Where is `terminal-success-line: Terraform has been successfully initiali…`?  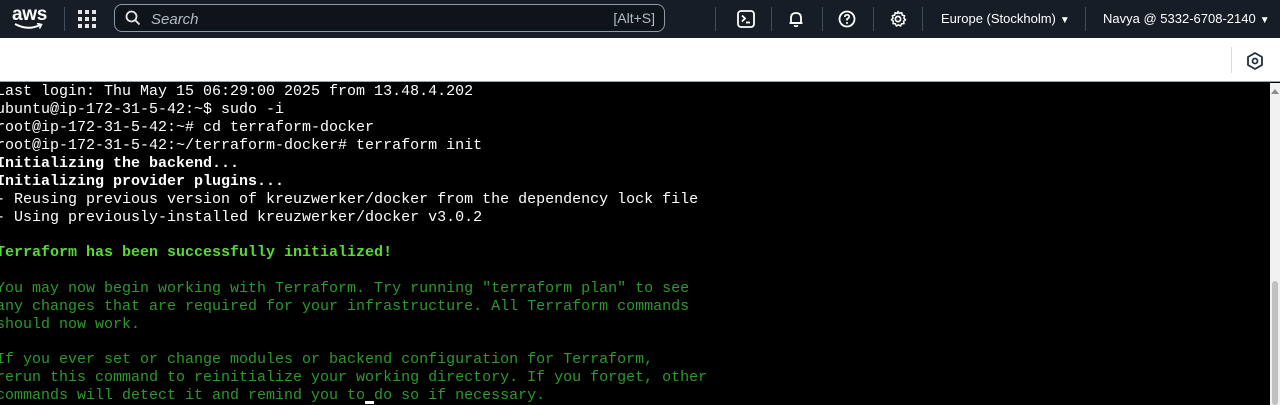
terminal-success-line: Terraform has been successfully initiali… is located at coordinates (196, 252).